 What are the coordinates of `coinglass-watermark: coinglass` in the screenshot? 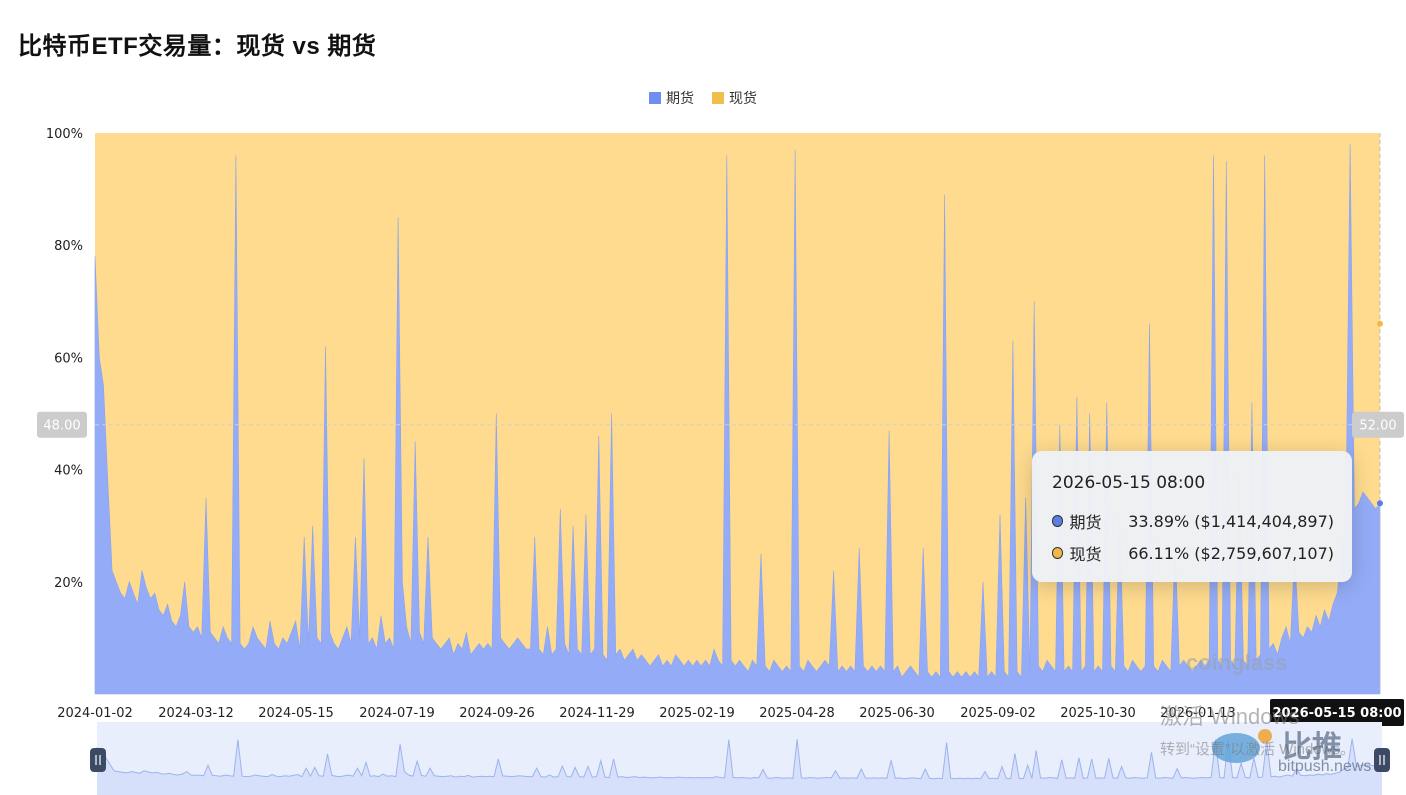 It's located at (1237, 662).